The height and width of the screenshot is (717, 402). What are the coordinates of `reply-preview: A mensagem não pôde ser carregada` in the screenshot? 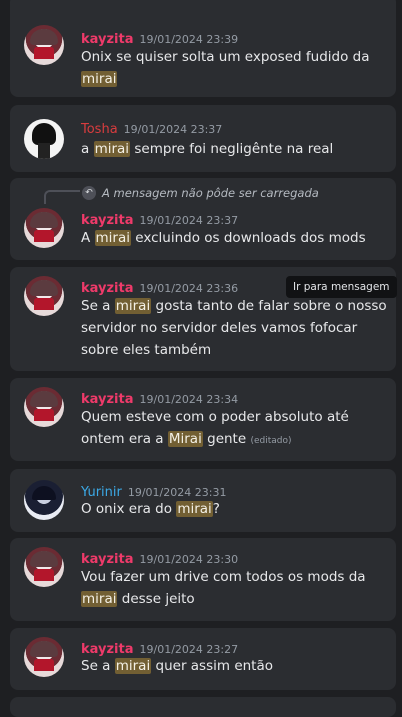 It's located at (210, 193).